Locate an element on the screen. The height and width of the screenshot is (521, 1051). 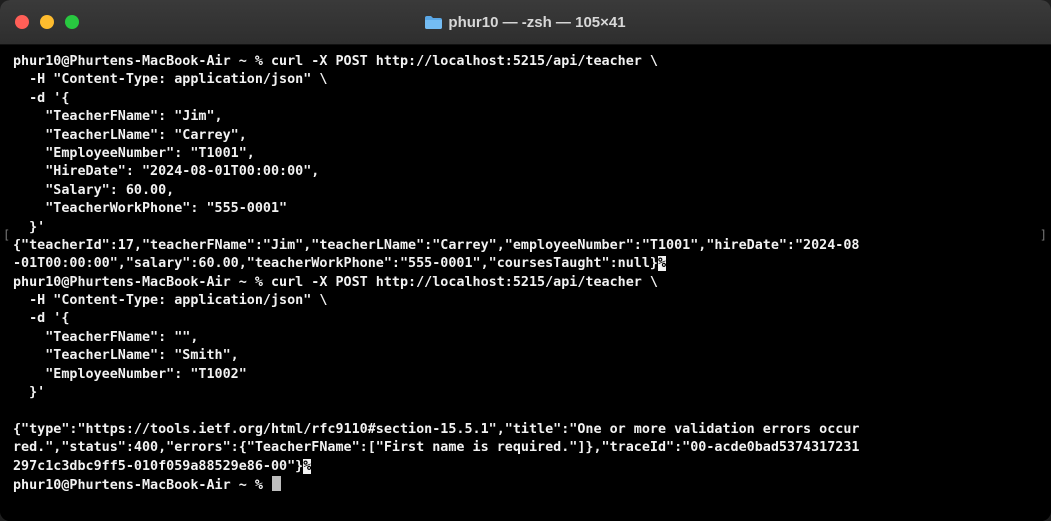
terminal-line: "TeacherFName": "Jim", is located at coordinates (118, 117).